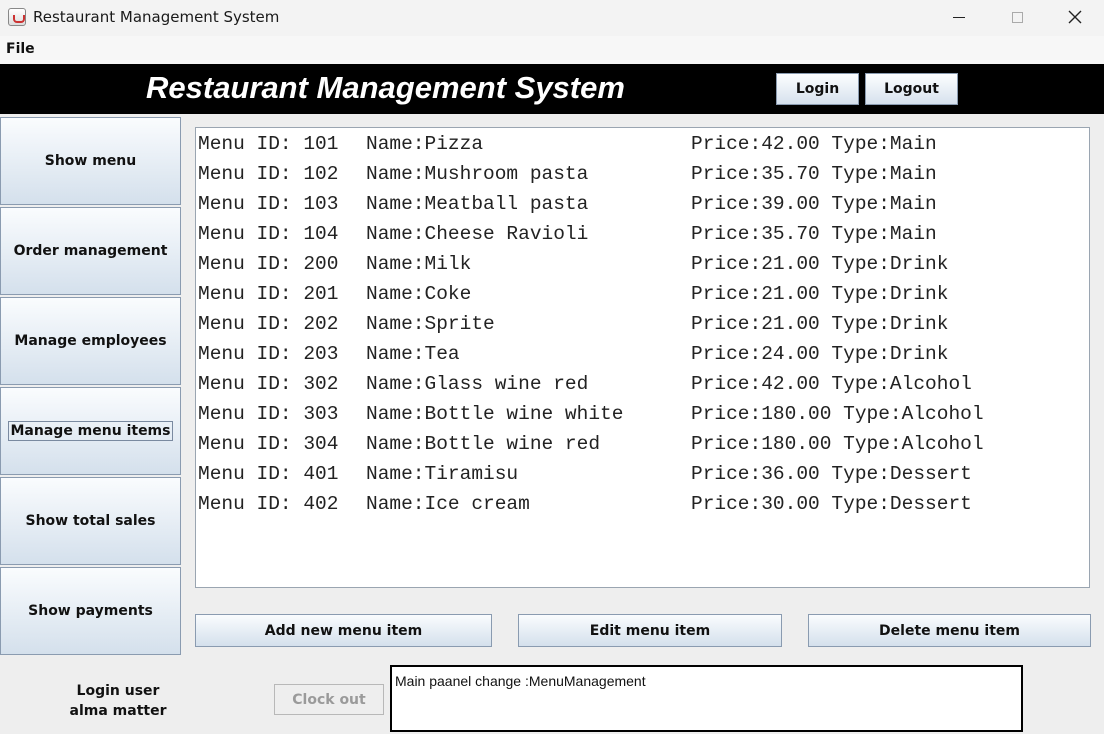 The image size is (1104, 734). I want to click on status-log: Main paanel change :MenuManagement, so click(706, 698).